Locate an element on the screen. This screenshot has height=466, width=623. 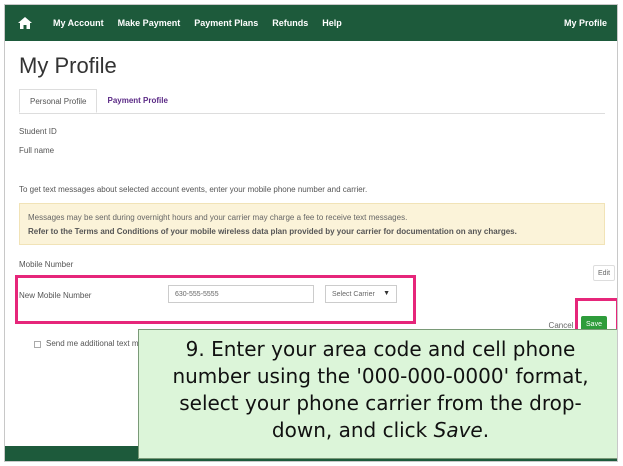
tab-personal-profile: Personal Profile is located at coordinates (58, 101).